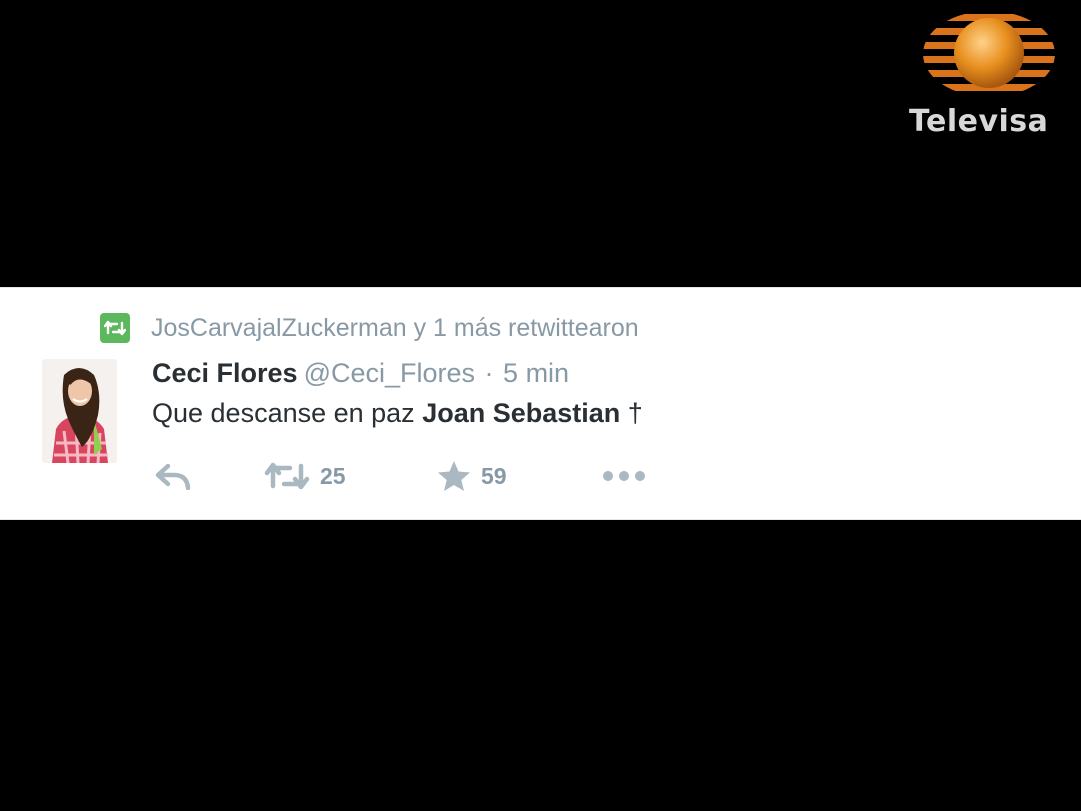  Describe the element at coordinates (454, 476) in the screenshot. I see `star-icon` at that location.